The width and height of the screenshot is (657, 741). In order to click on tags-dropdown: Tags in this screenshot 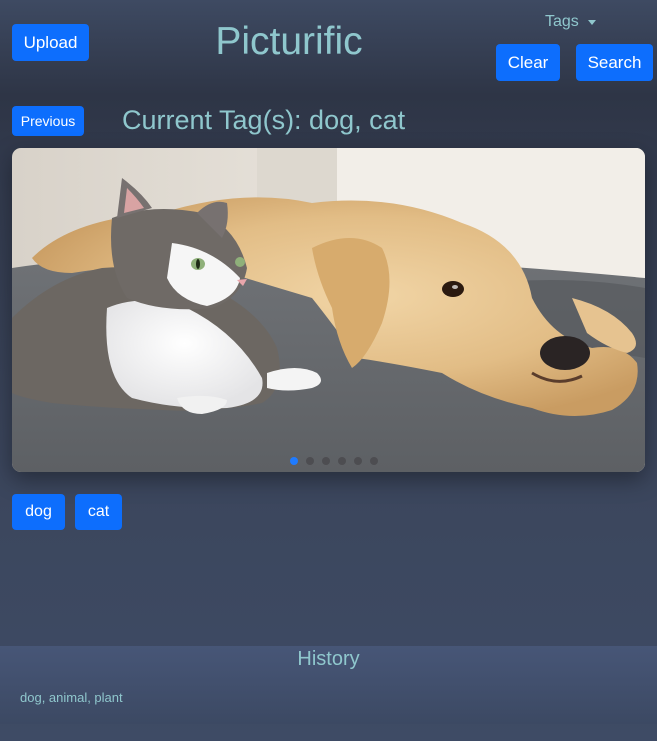, I will do `click(570, 22)`.